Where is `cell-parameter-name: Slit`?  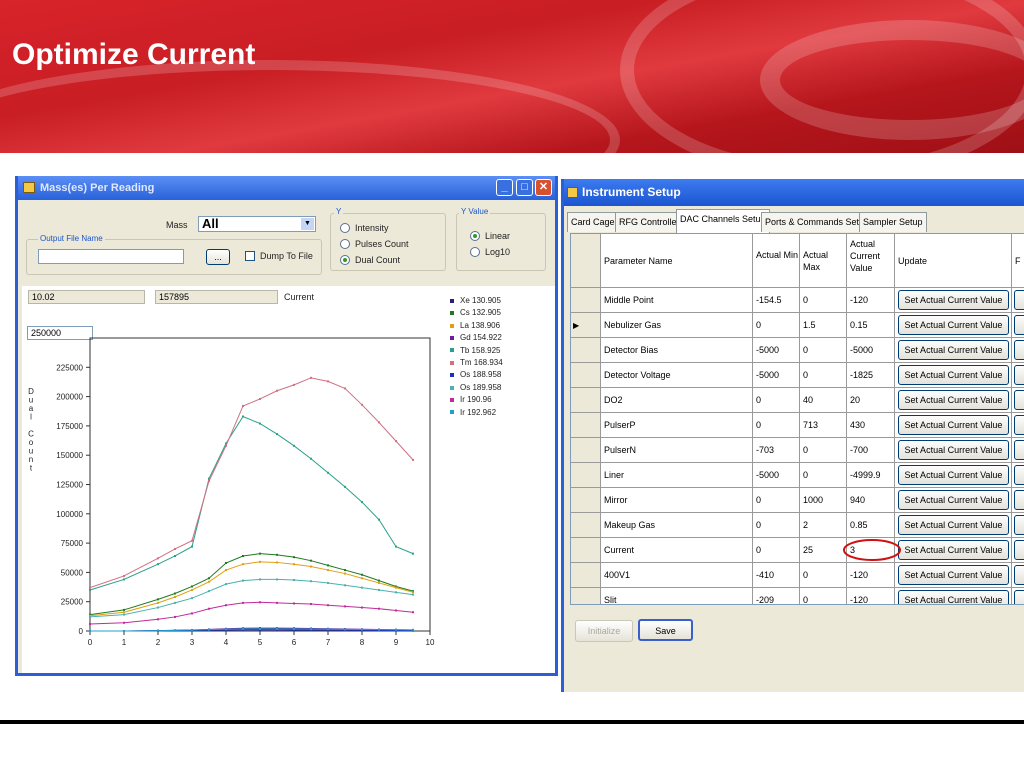
cell-parameter-name: Slit is located at coordinates (677, 596).